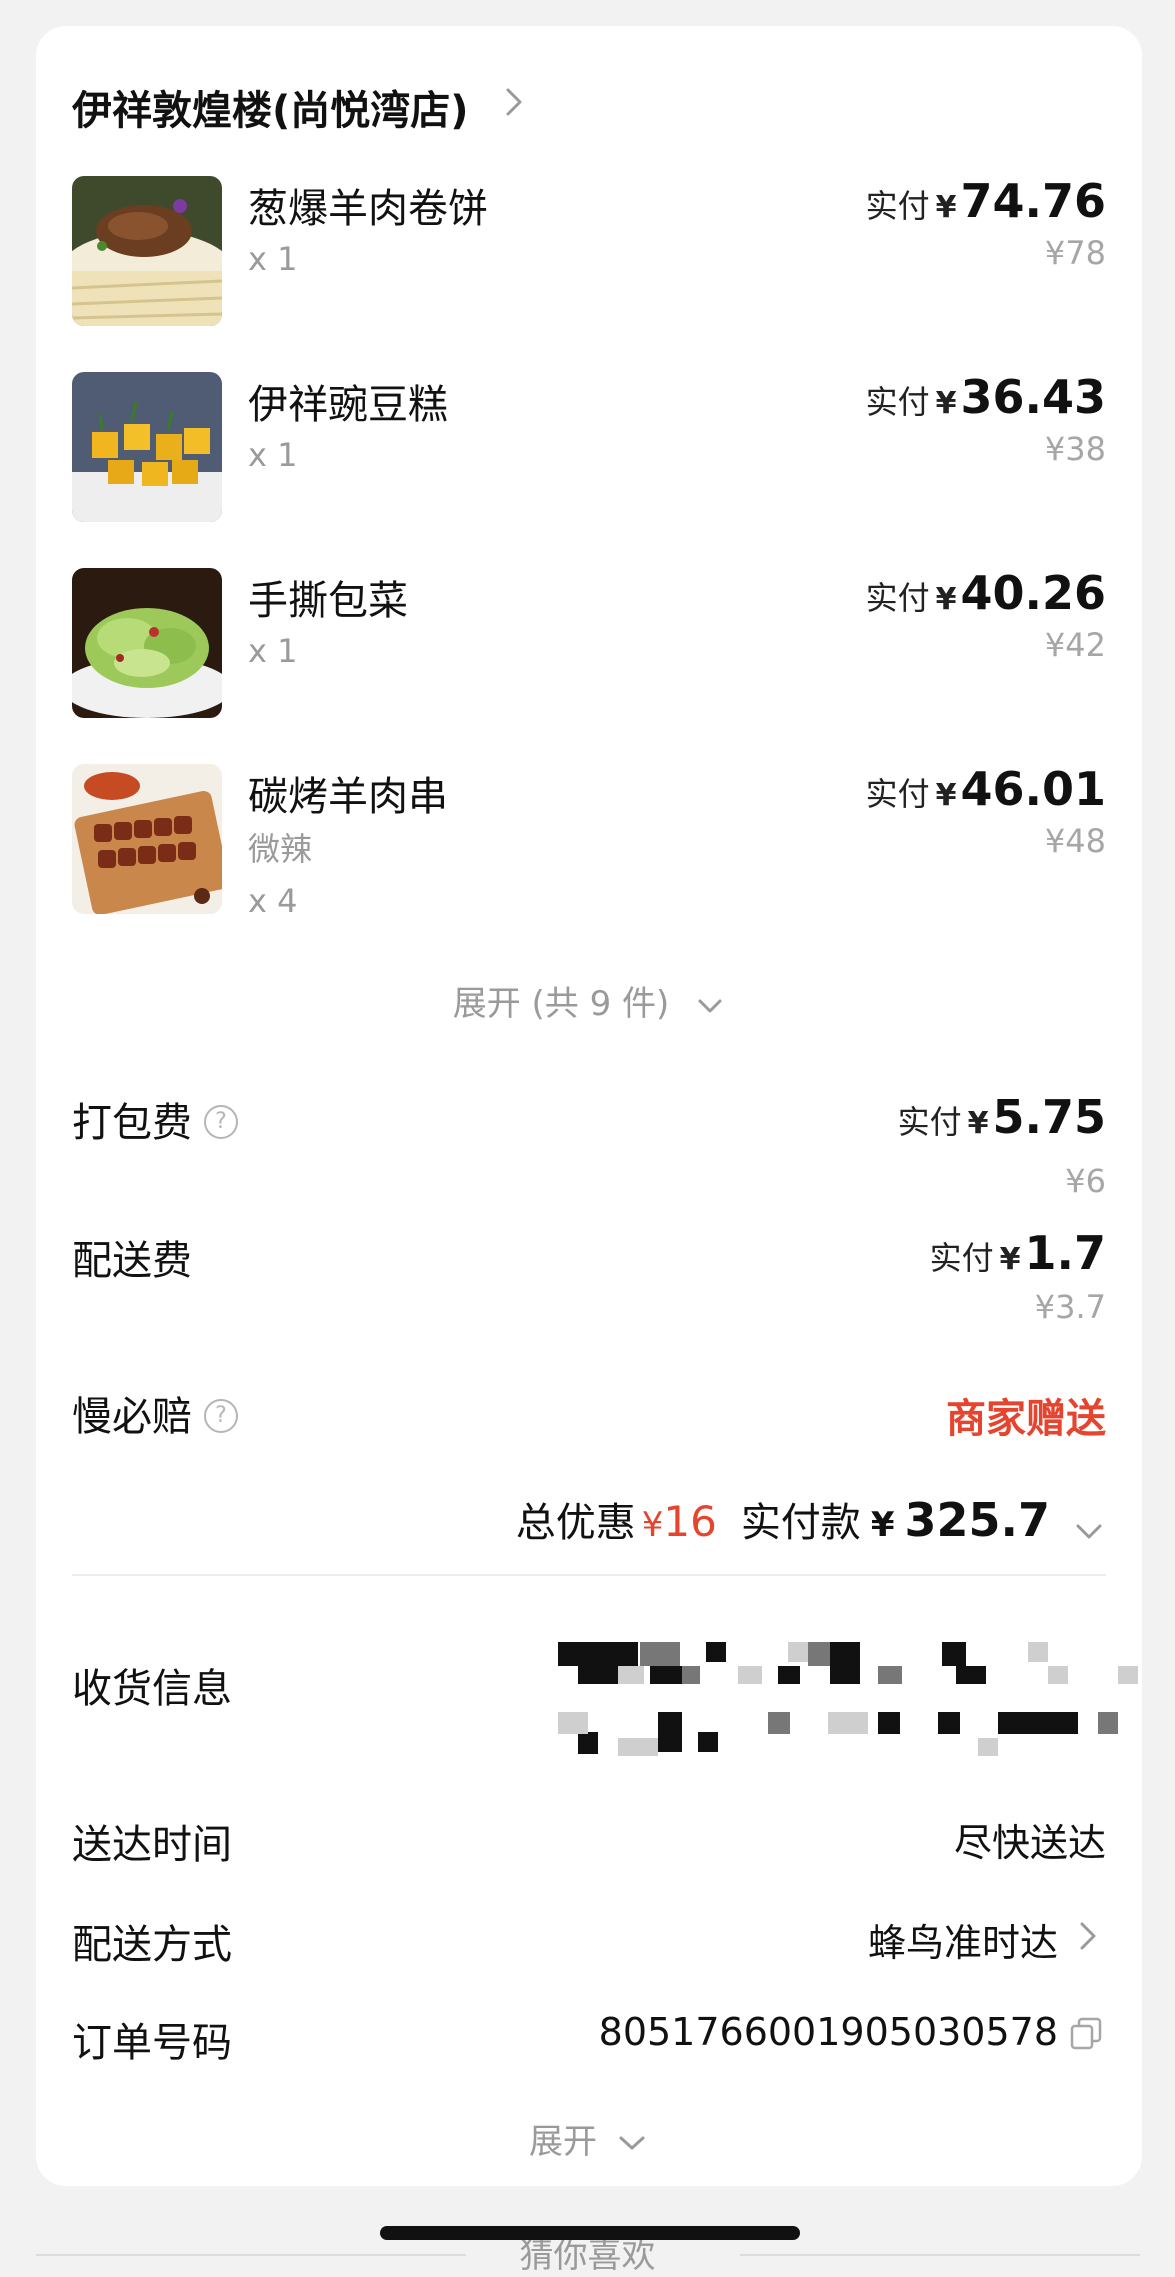 The width and height of the screenshot is (1175, 2277). Describe the element at coordinates (1075, 645) in the screenshot. I see `item-original-price: ¥42` at that location.